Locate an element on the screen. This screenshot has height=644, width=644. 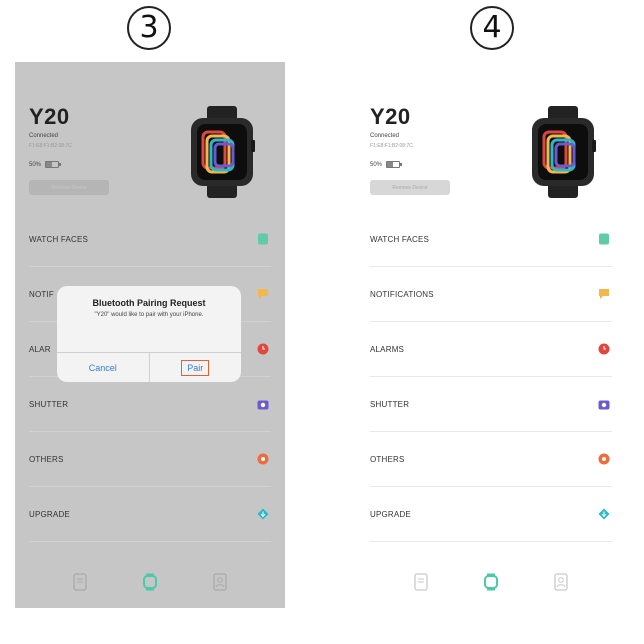
menu-label: ALARMS is located at coordinates (387, 349).